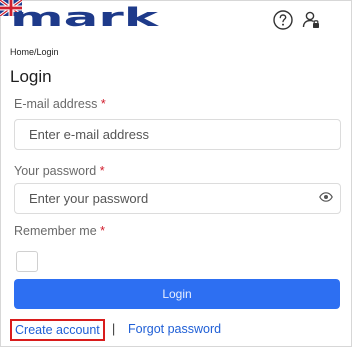  I want to click on email-label: E-mail address *, so click(60, 104).